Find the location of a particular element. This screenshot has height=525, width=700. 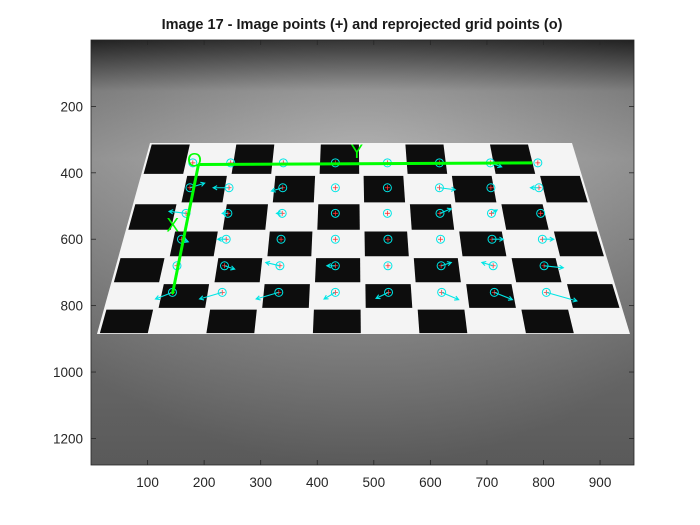

frame-axis-y-line is located at coordinates (365, 164).